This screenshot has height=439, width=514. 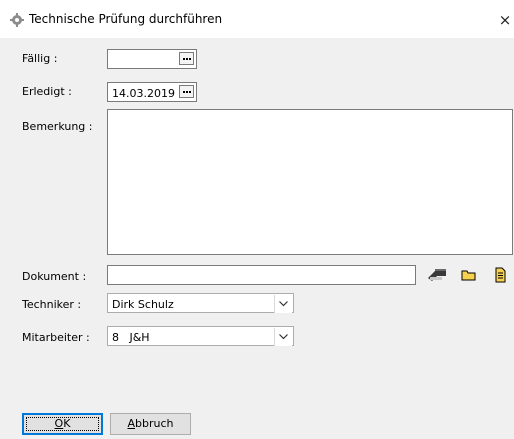 What do you see at coordinates (52, 304) in the screenshot?
I see `techniker-label: Techniker :` at bounding box center [52, 304].